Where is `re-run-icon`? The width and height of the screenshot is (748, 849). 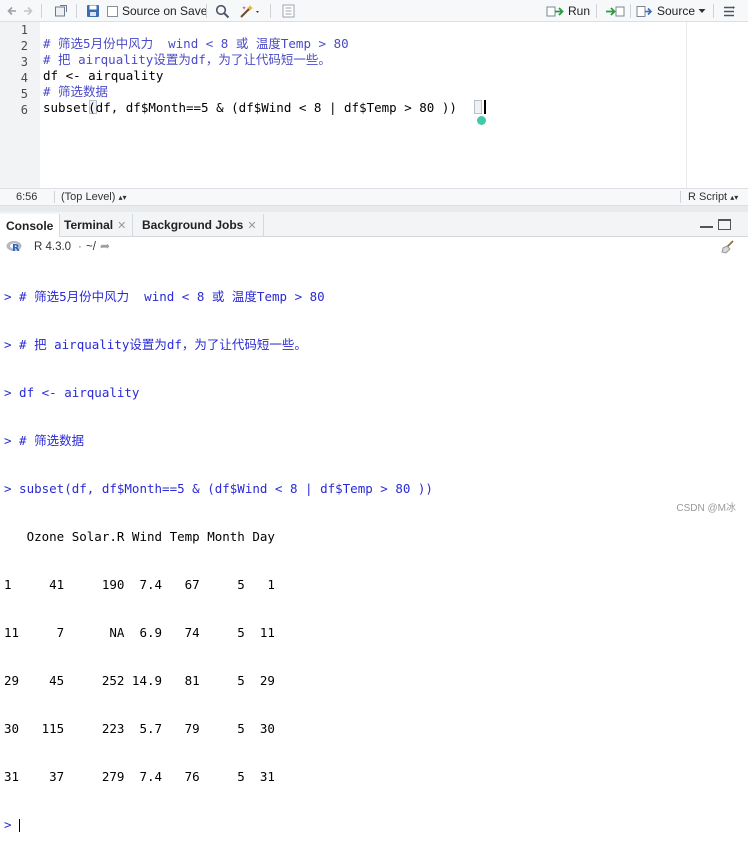 re-run-icon is located at coordinates (615, 11).